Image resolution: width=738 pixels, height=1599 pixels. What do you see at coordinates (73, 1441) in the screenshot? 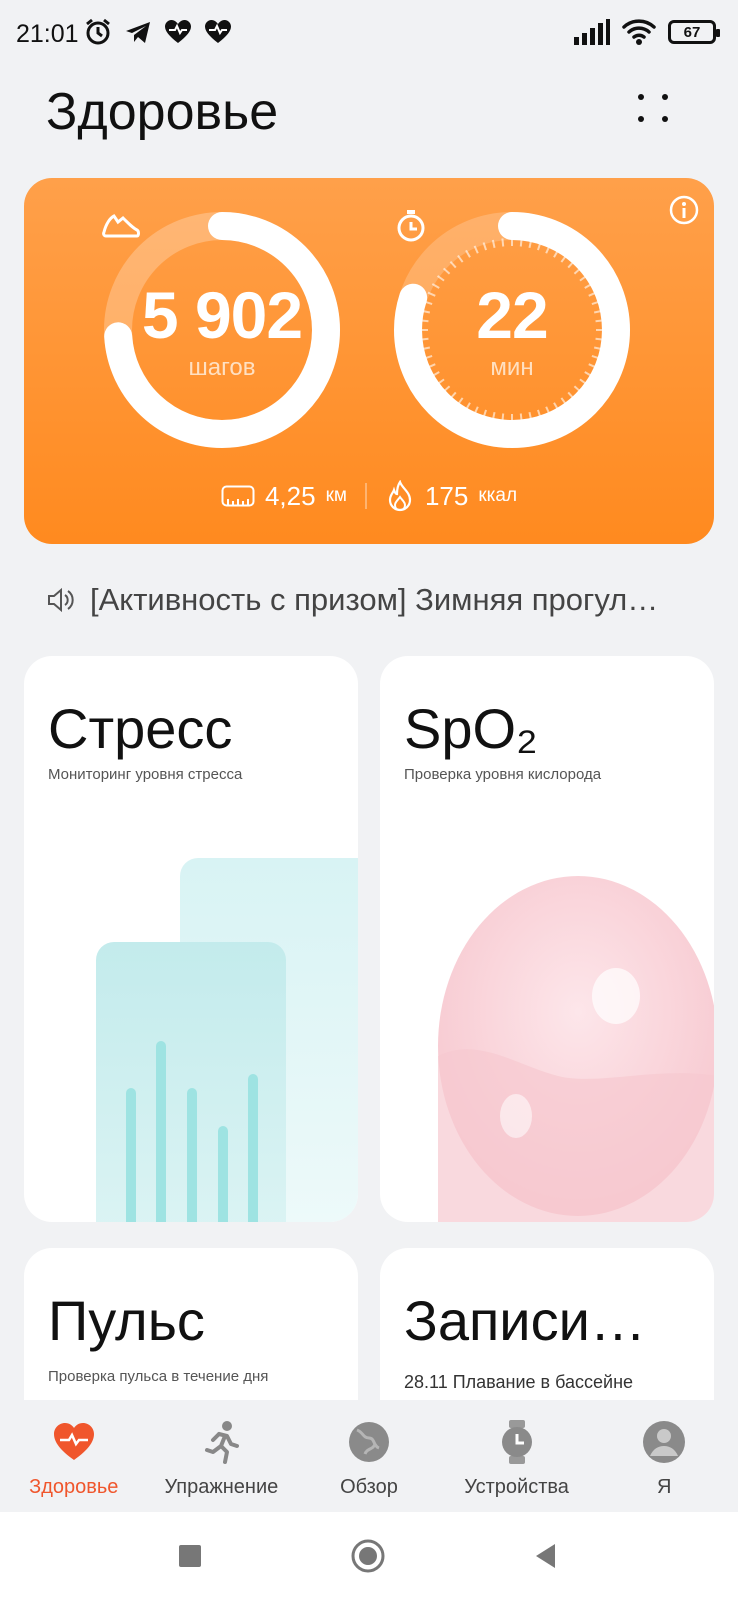
I see `heart-icon` at bounding box center [73, 1441].